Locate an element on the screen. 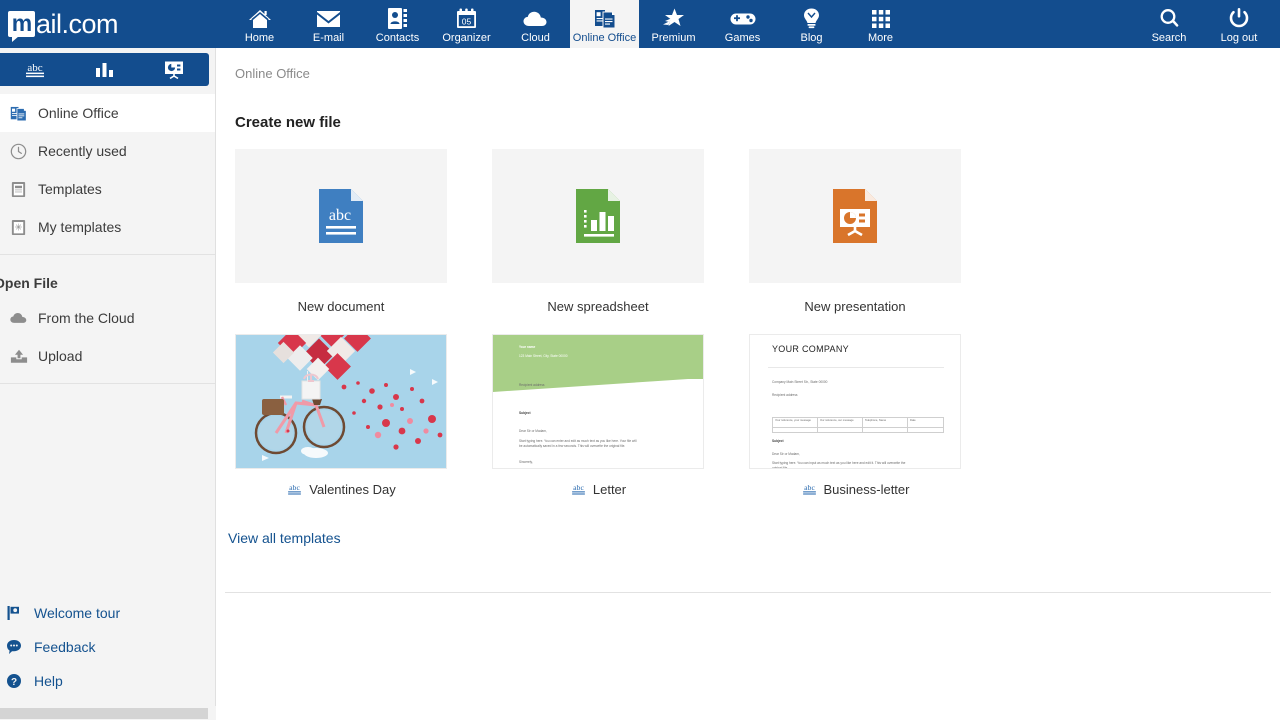 Image resolution: width=1280 pixels, height=720 pixels. nav-item-contacts: Contacts is located at coordinates (397, 24).